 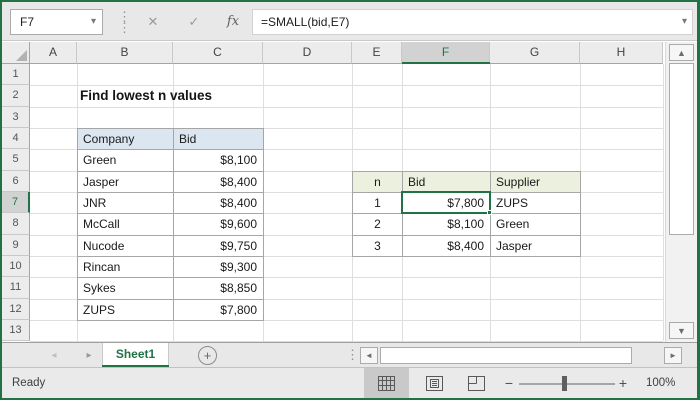 I want to click on gridline-vertical, so click(x=663, y=203).